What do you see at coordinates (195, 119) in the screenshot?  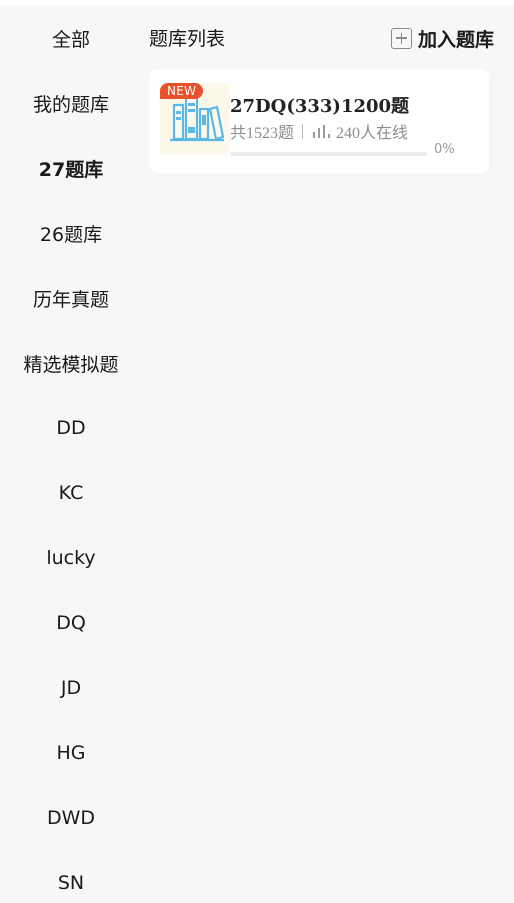 I see `bank-thumbnail: NEW` at bounding box center [195, 119].